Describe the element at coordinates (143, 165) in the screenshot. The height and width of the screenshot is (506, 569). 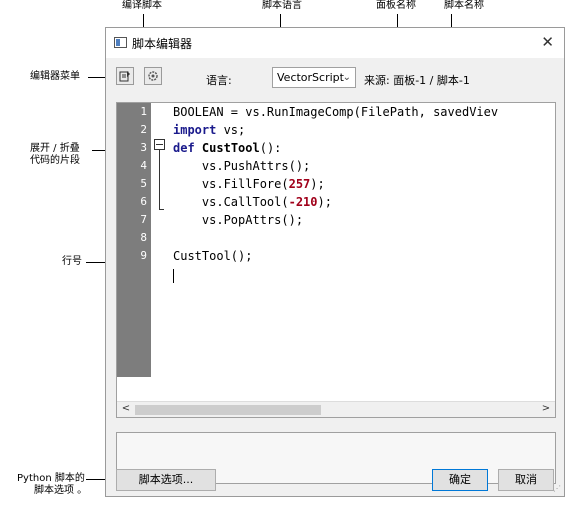
I see `line-number: 4` at that location.